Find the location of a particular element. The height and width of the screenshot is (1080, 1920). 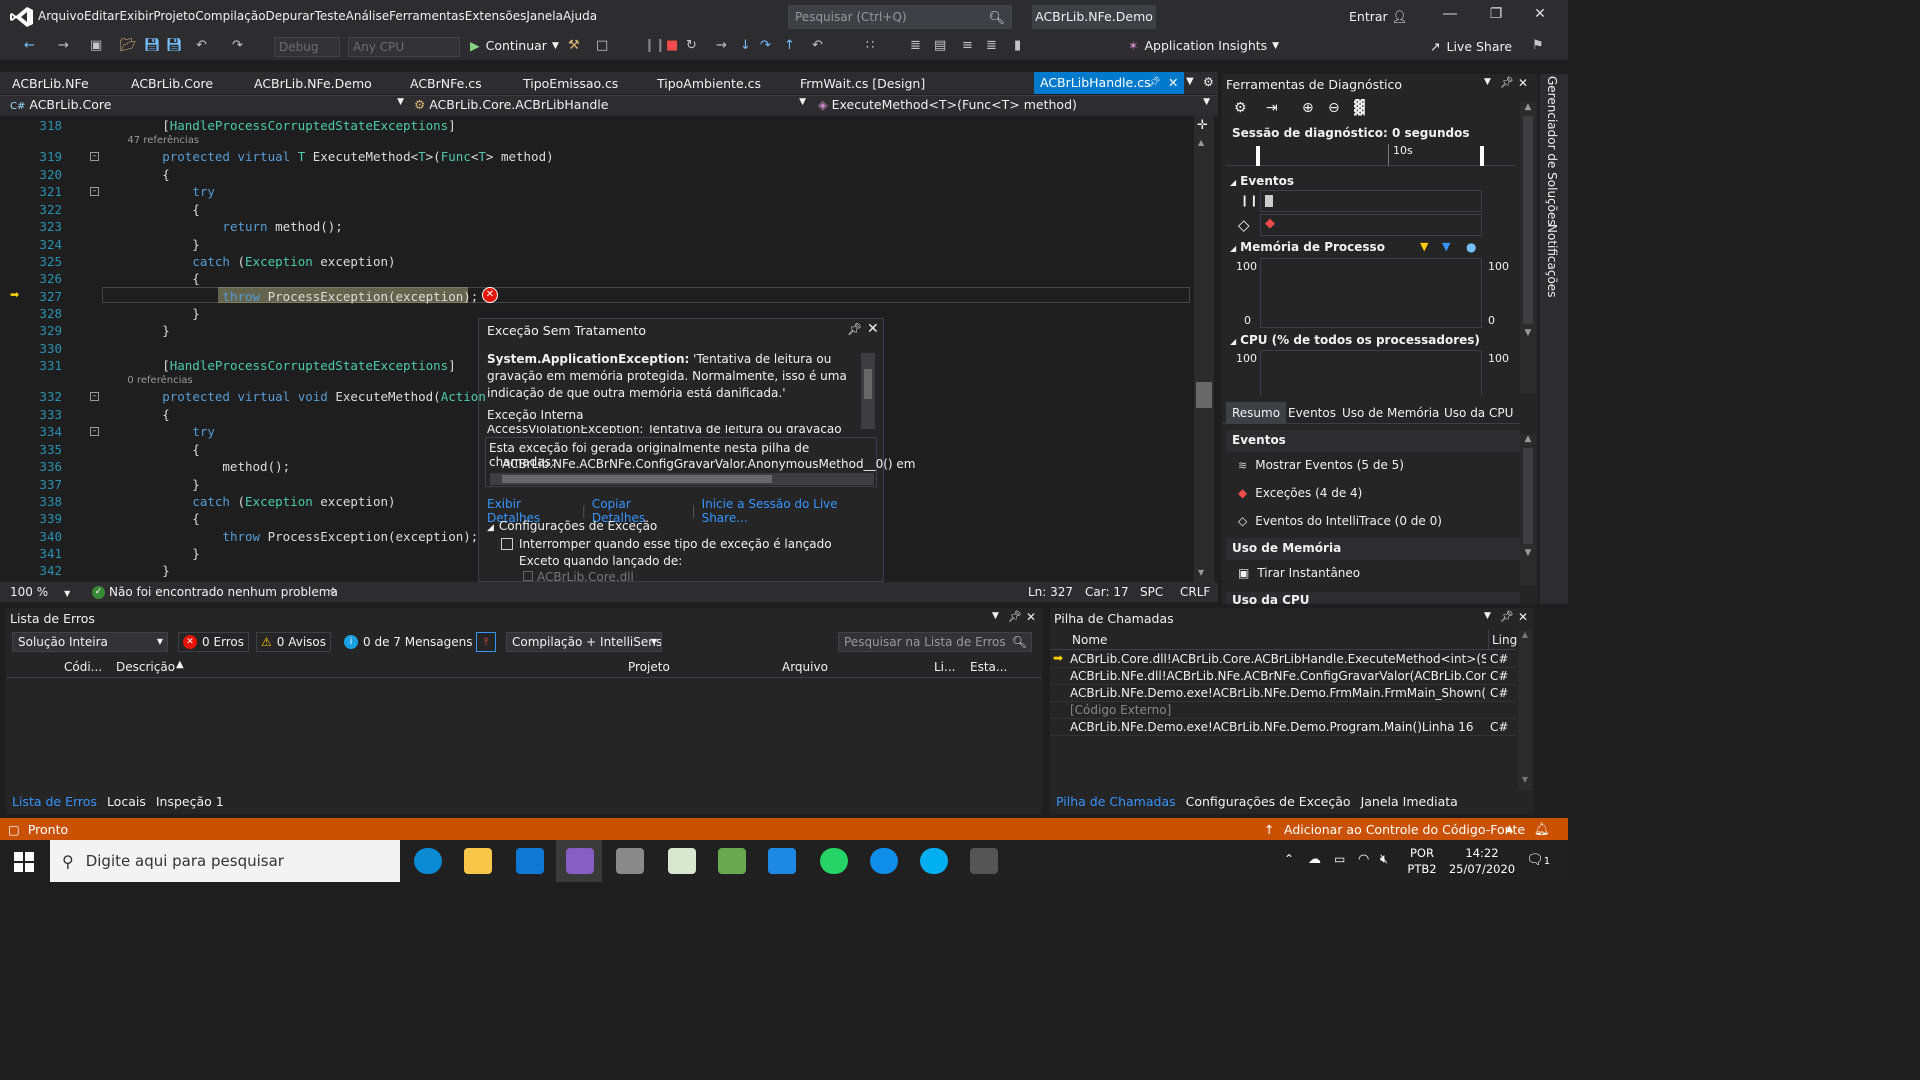

code-line: try is located at coordinates (158, 431).